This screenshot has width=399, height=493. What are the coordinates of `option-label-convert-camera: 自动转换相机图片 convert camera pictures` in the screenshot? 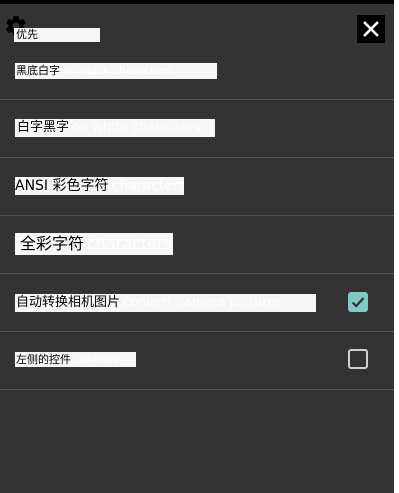 It's located at (165, 303).